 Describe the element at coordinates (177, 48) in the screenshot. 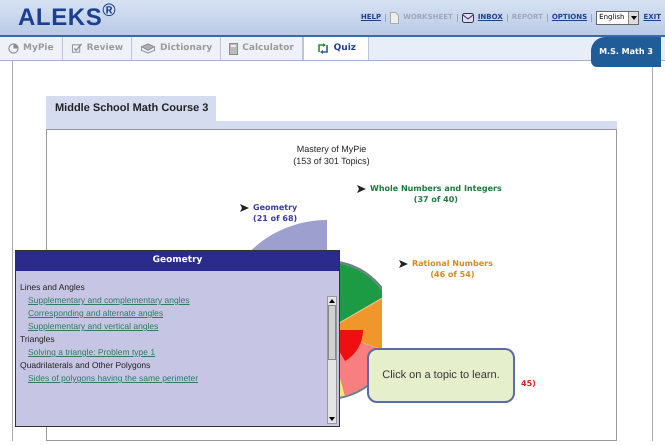

I see `nav-tab: Dictionary` at that location.